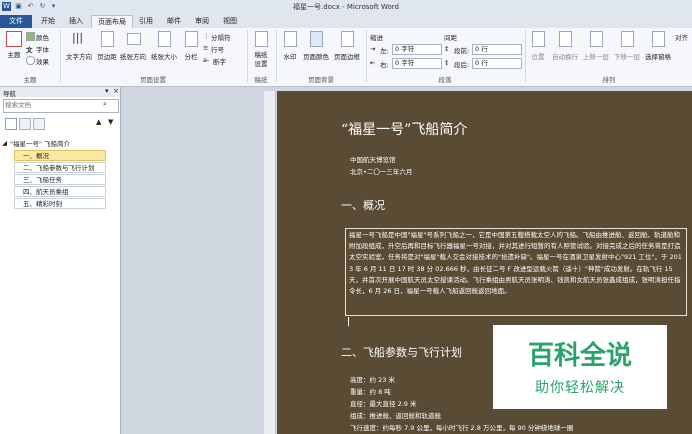  I want to click on nav-heading-item: 四、航天员乘组, so click(60, 191).